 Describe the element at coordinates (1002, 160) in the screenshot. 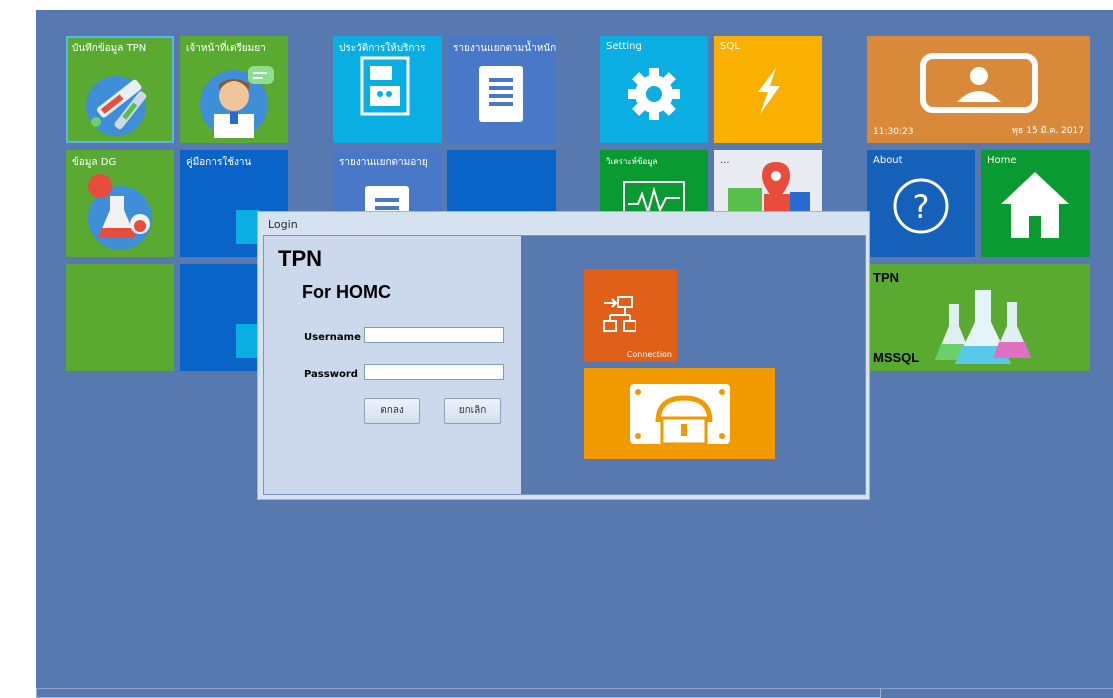

I see `tile-label: Home` at that location.